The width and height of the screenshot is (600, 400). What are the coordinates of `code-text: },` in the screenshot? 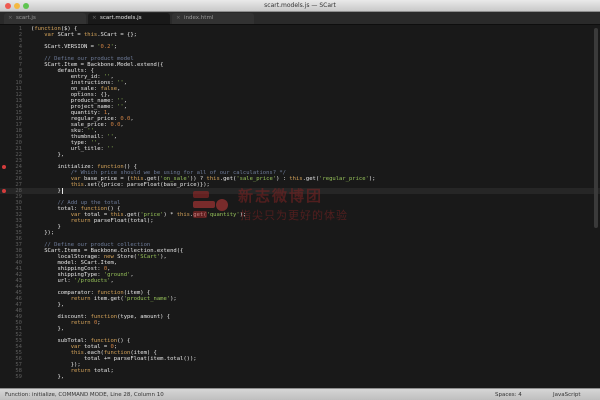 It's located at (47, 377).